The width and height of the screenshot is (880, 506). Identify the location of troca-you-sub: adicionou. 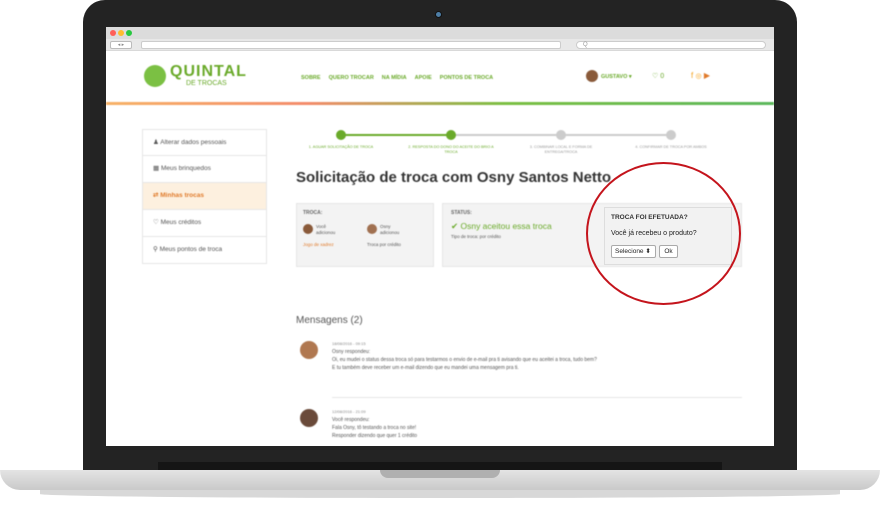
(326, 232).